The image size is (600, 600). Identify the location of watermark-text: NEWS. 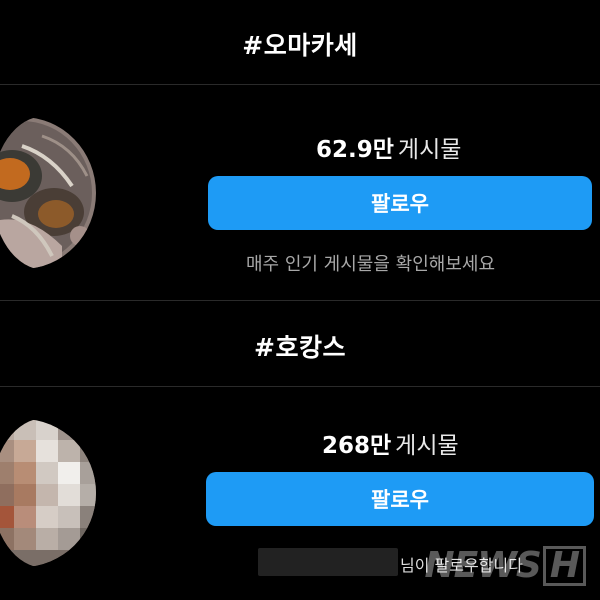
(483, 565).